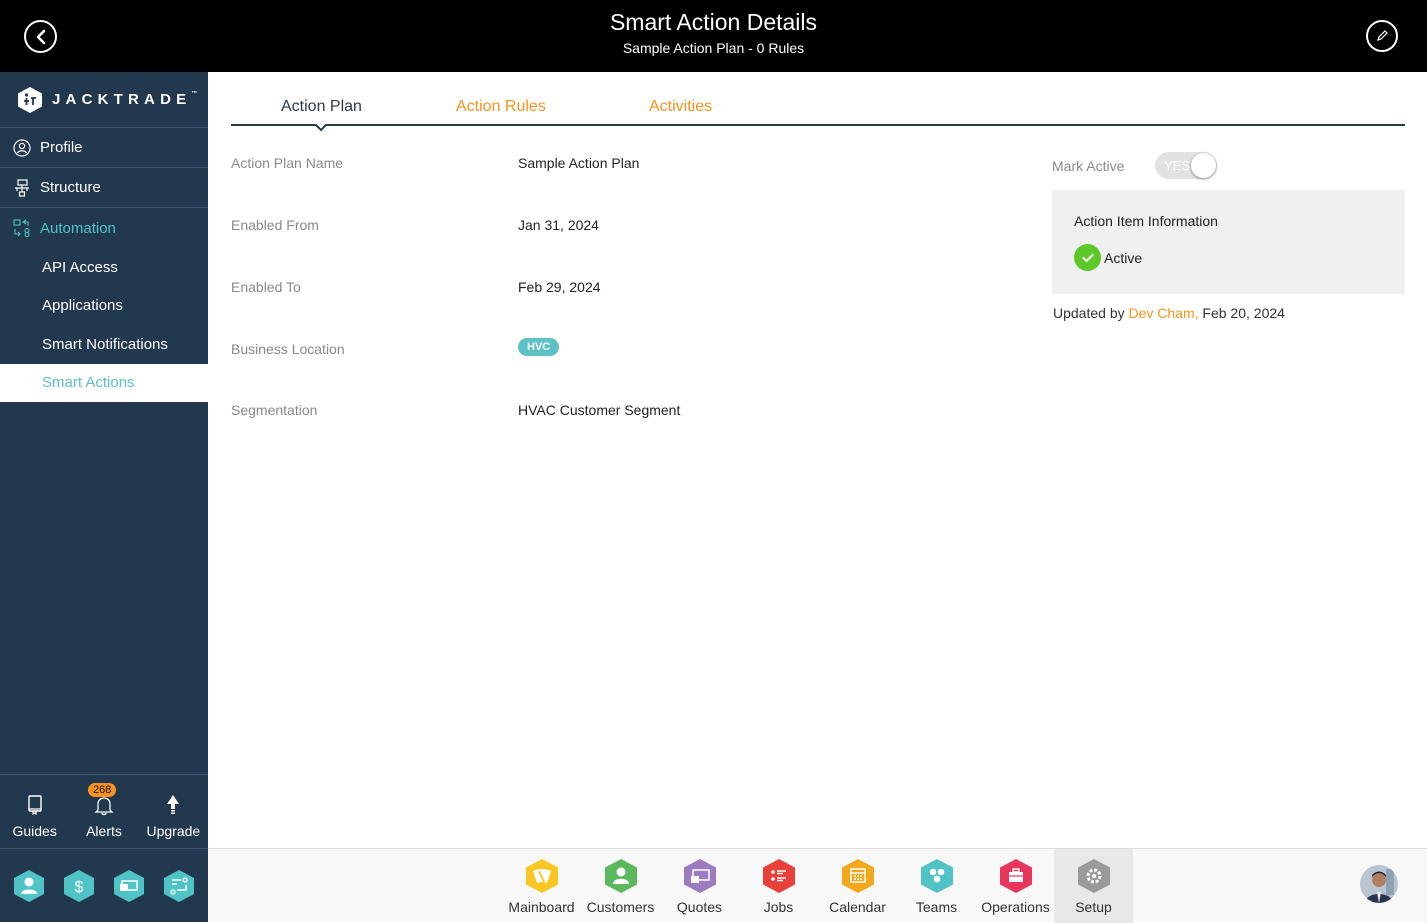  I want to click on field-label-business-location: Business Location, so click(288, 349).